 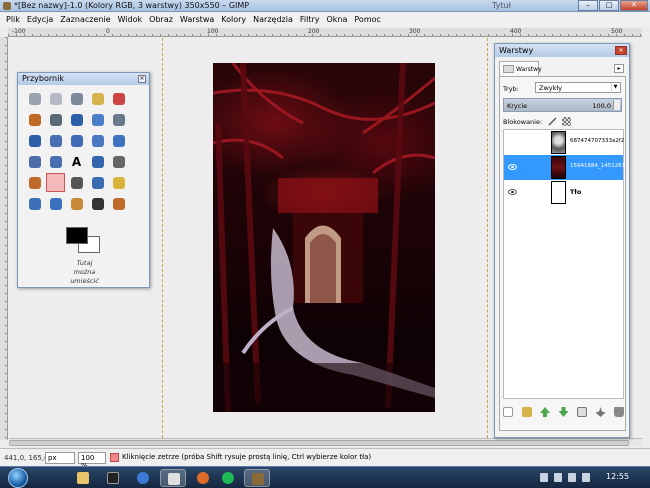 What do you see at coordinates (621, 50) in the screenshot?
I see `layers-close-button: ✕` at bounding box center [621, 50].